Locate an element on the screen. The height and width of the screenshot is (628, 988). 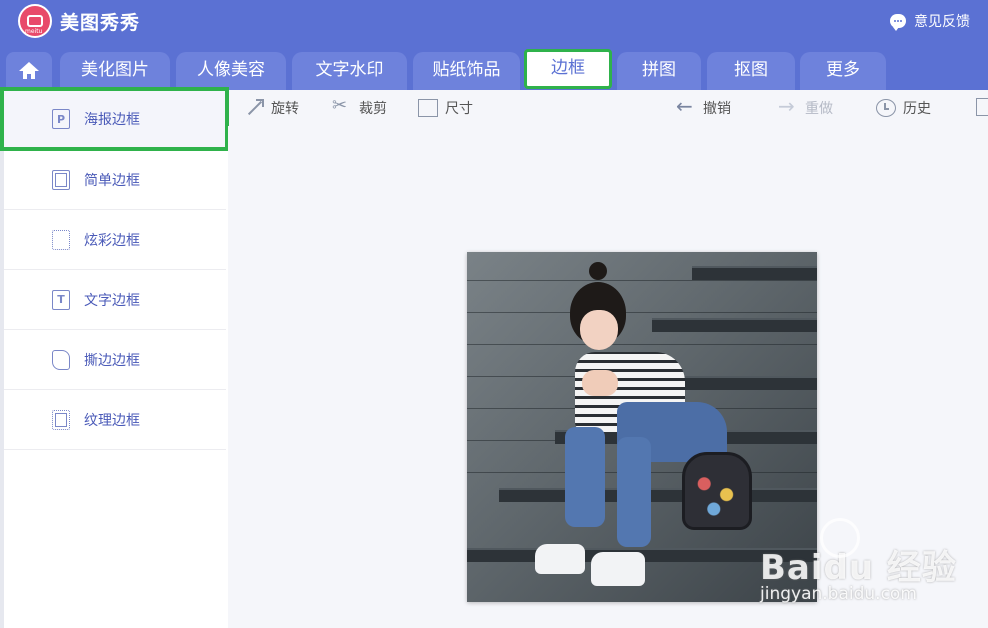
crop-button: 裁剪 is located at coordinates (359, 106).